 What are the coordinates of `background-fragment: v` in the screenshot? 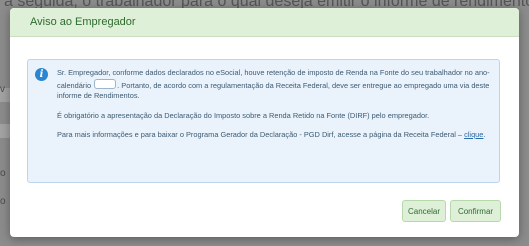 It's located at (2, 89).